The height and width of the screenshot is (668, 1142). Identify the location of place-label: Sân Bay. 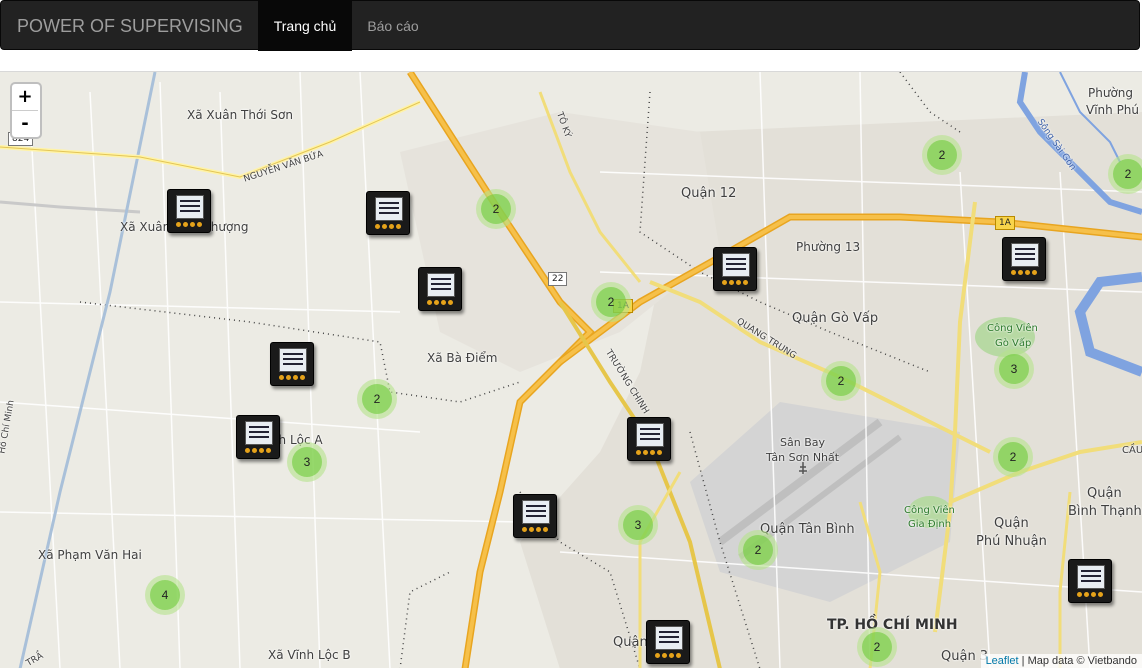
(802, 442).